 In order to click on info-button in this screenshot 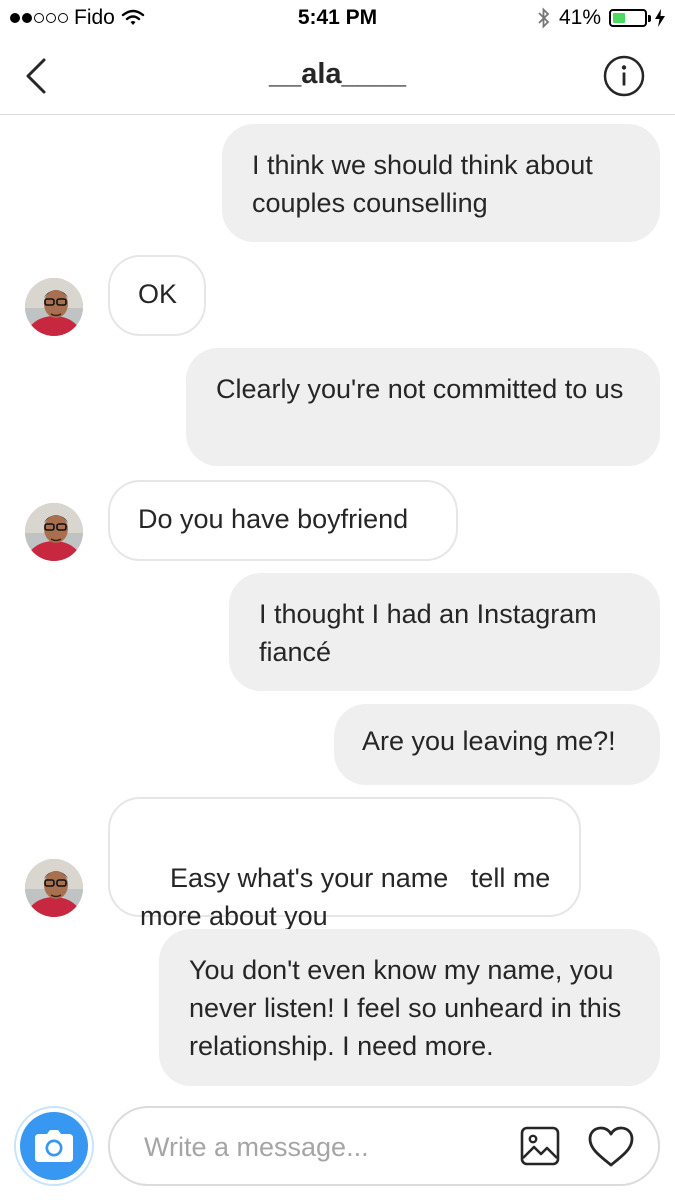, I will do `click(624, 76)`.